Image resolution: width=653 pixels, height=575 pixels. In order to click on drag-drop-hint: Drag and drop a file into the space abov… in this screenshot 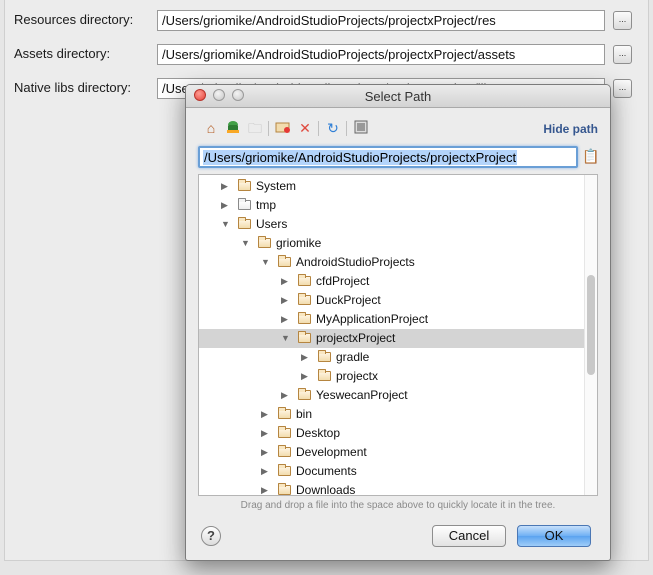, I will do `click(398, 505)`.